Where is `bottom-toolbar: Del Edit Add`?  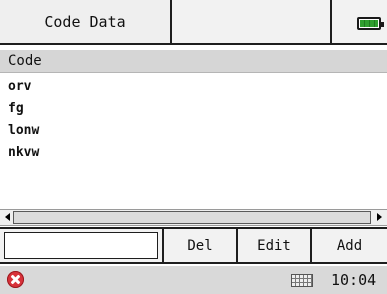 bottom-toolbar: Del Edit Add is located at coordinates (193, 245).